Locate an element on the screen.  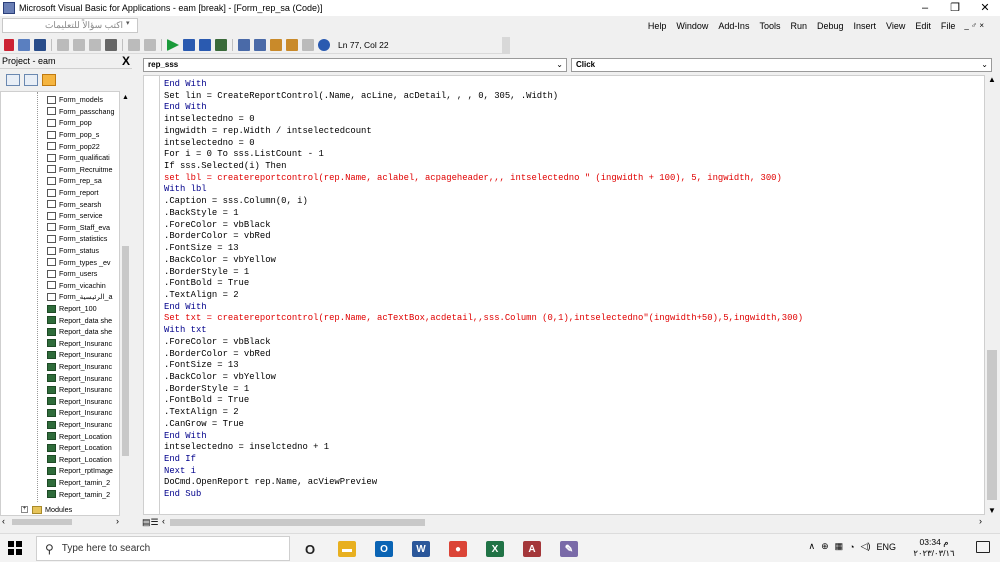
tree-item-form: Form_Staff_eva is located at coordinates (78, 228).